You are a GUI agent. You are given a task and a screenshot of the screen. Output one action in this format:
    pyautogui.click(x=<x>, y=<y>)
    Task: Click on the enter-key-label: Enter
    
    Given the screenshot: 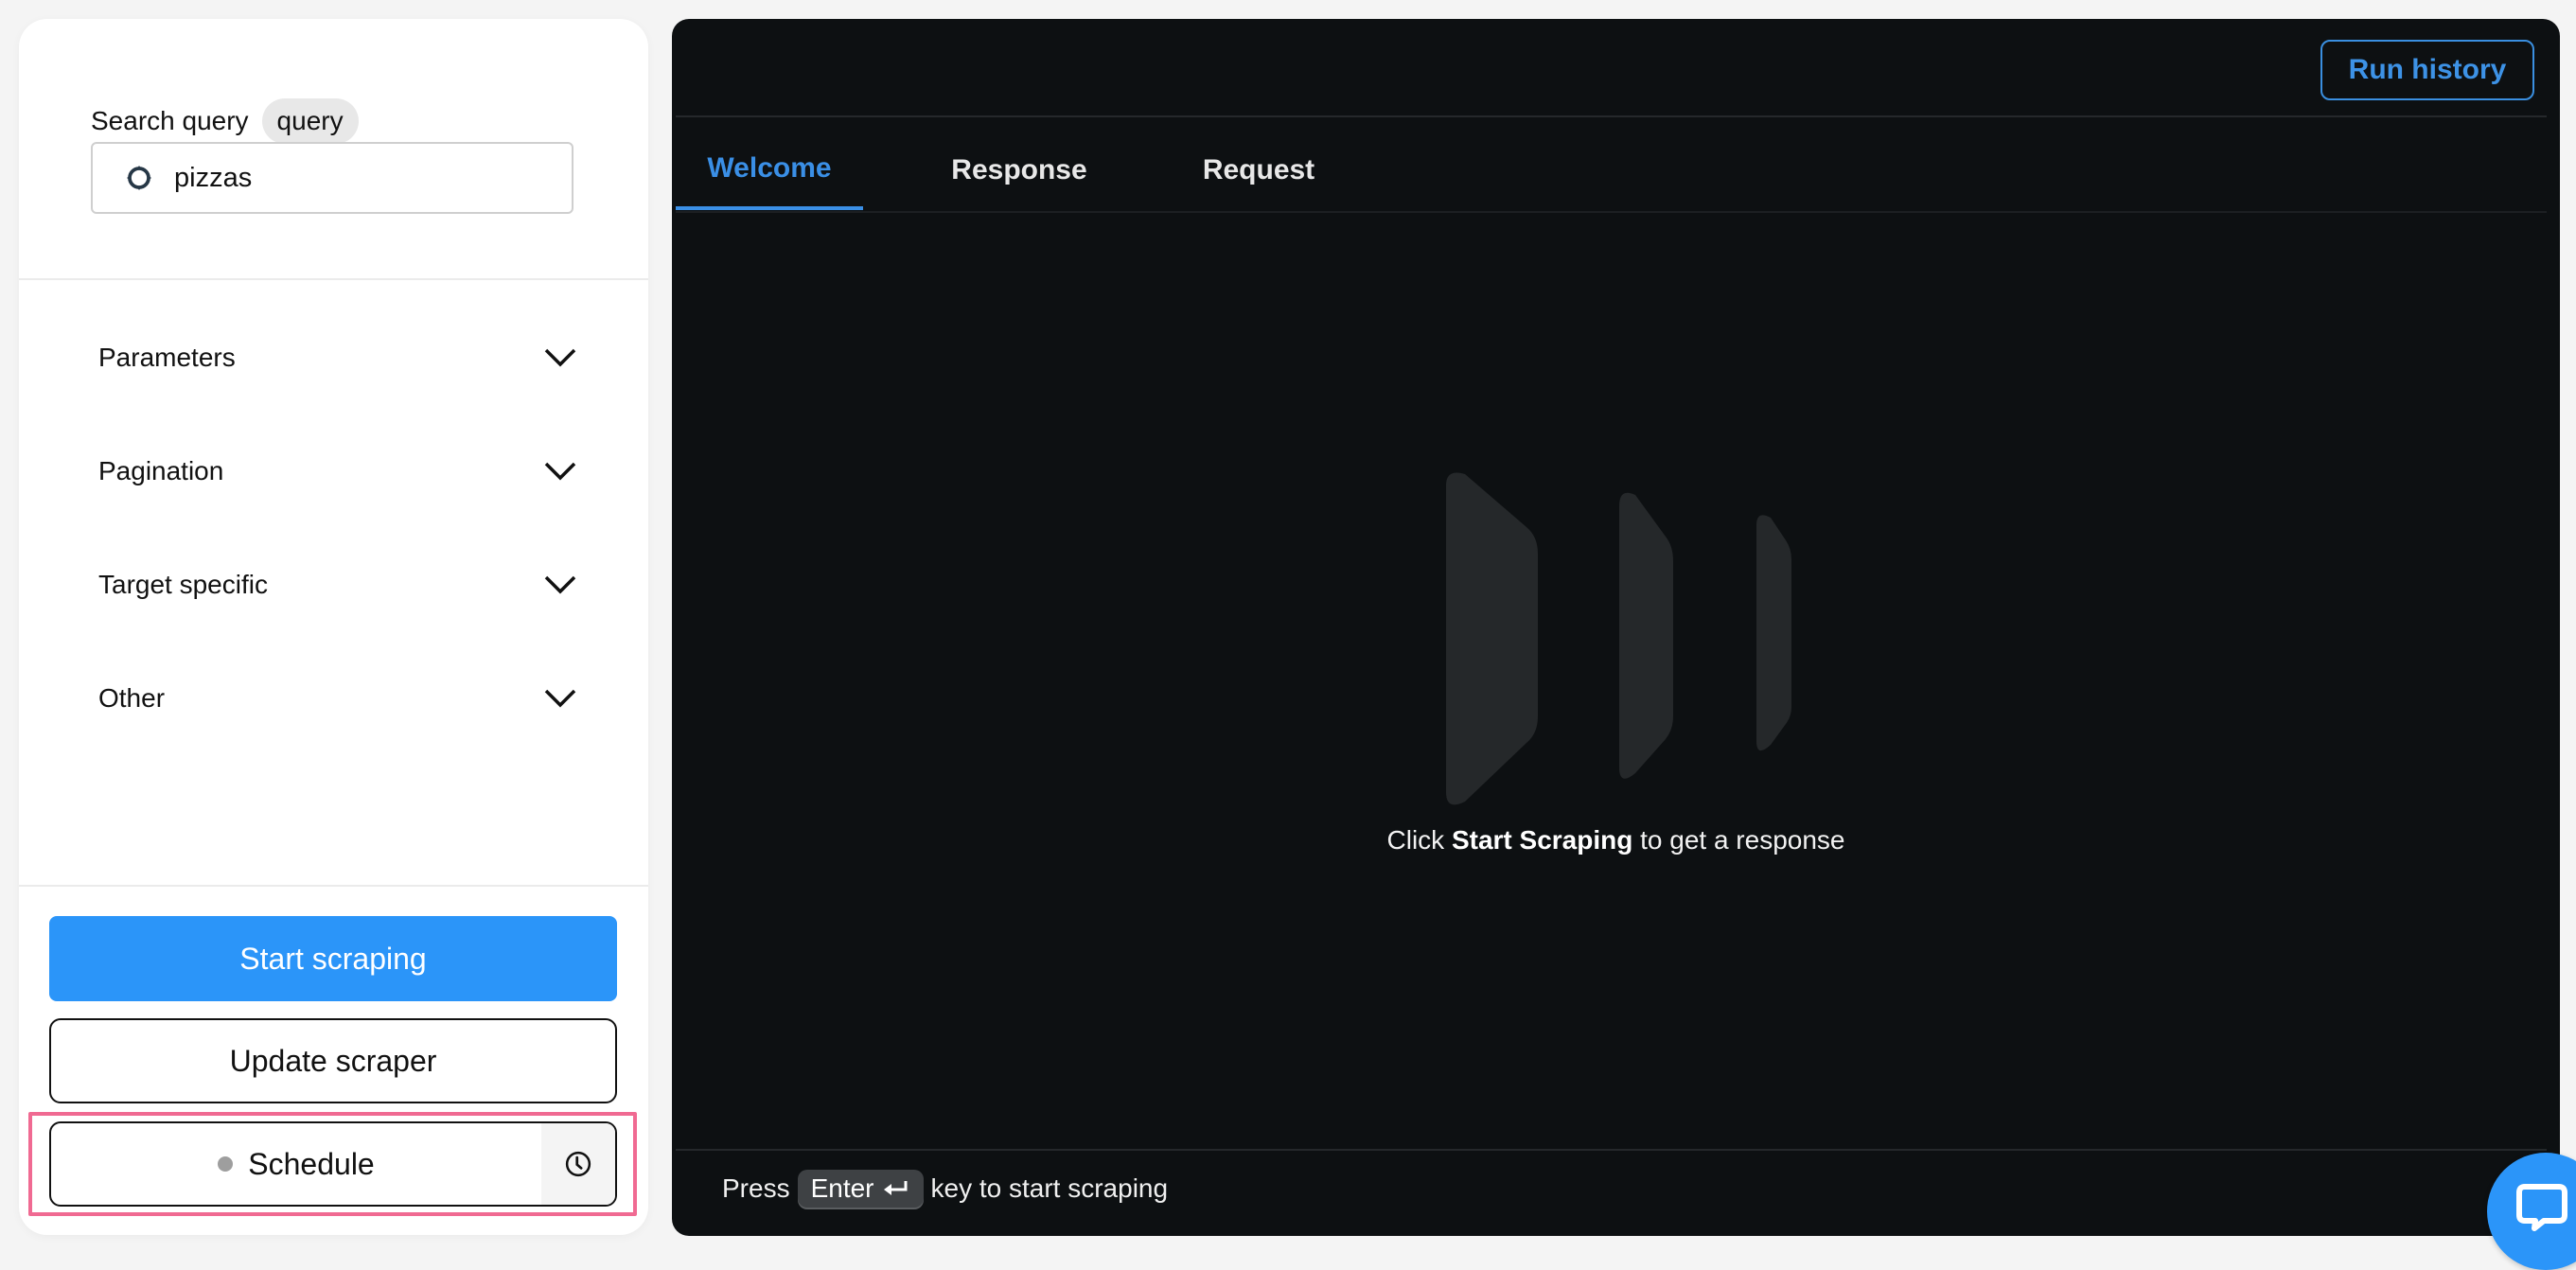 What is the action you would take?
    pyautogui.click(x=842, y=1188)
    